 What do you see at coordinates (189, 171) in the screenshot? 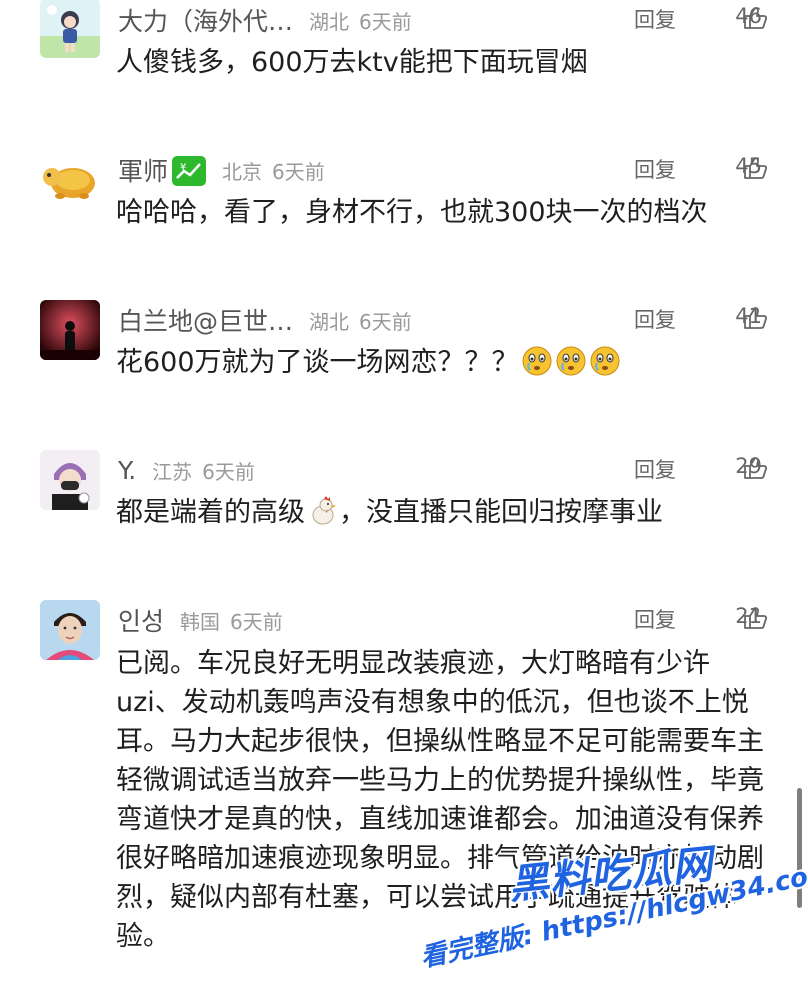
I see `green-chart-badge-icon: ¥` at bounding box center [189, 171].